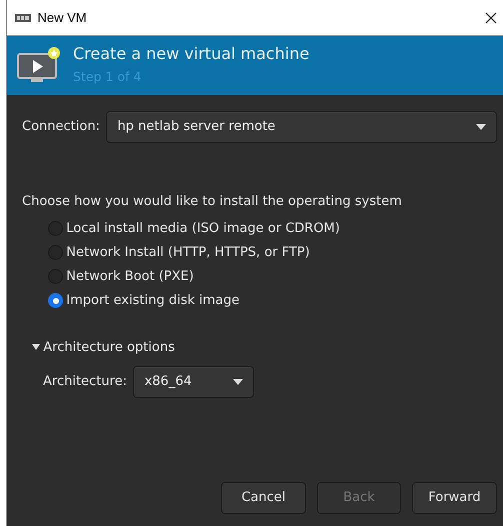 This screenshot has height=526, width=503. I want to click on close-icon, so click(491, 18).